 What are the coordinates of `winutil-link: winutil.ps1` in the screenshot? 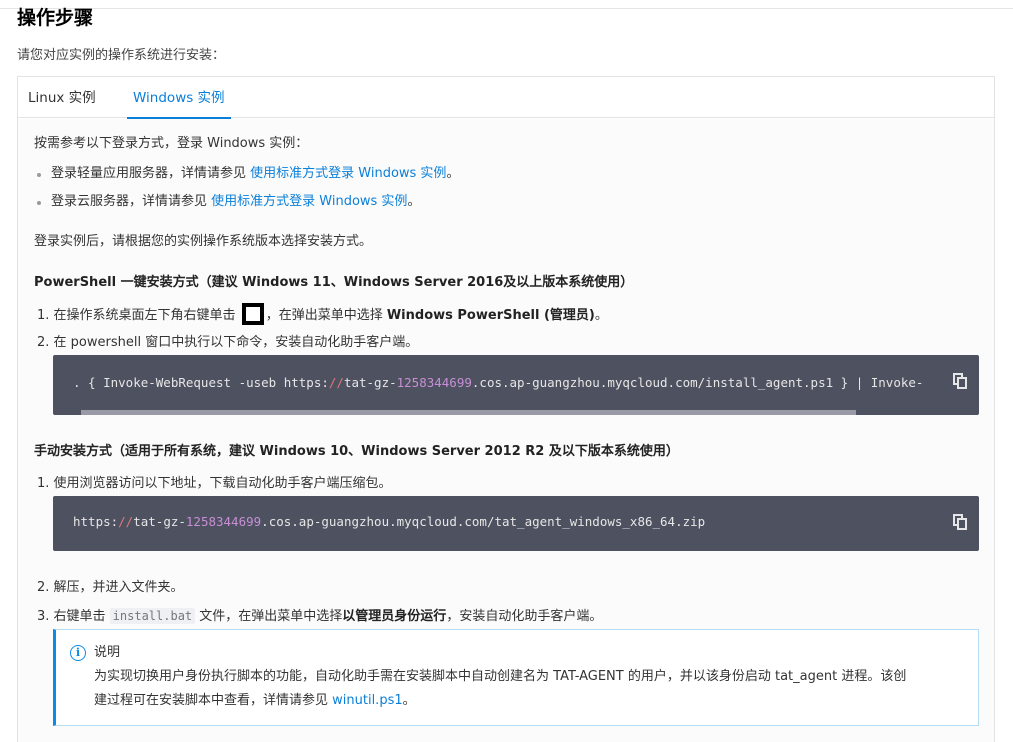 It's located at (367, 700).